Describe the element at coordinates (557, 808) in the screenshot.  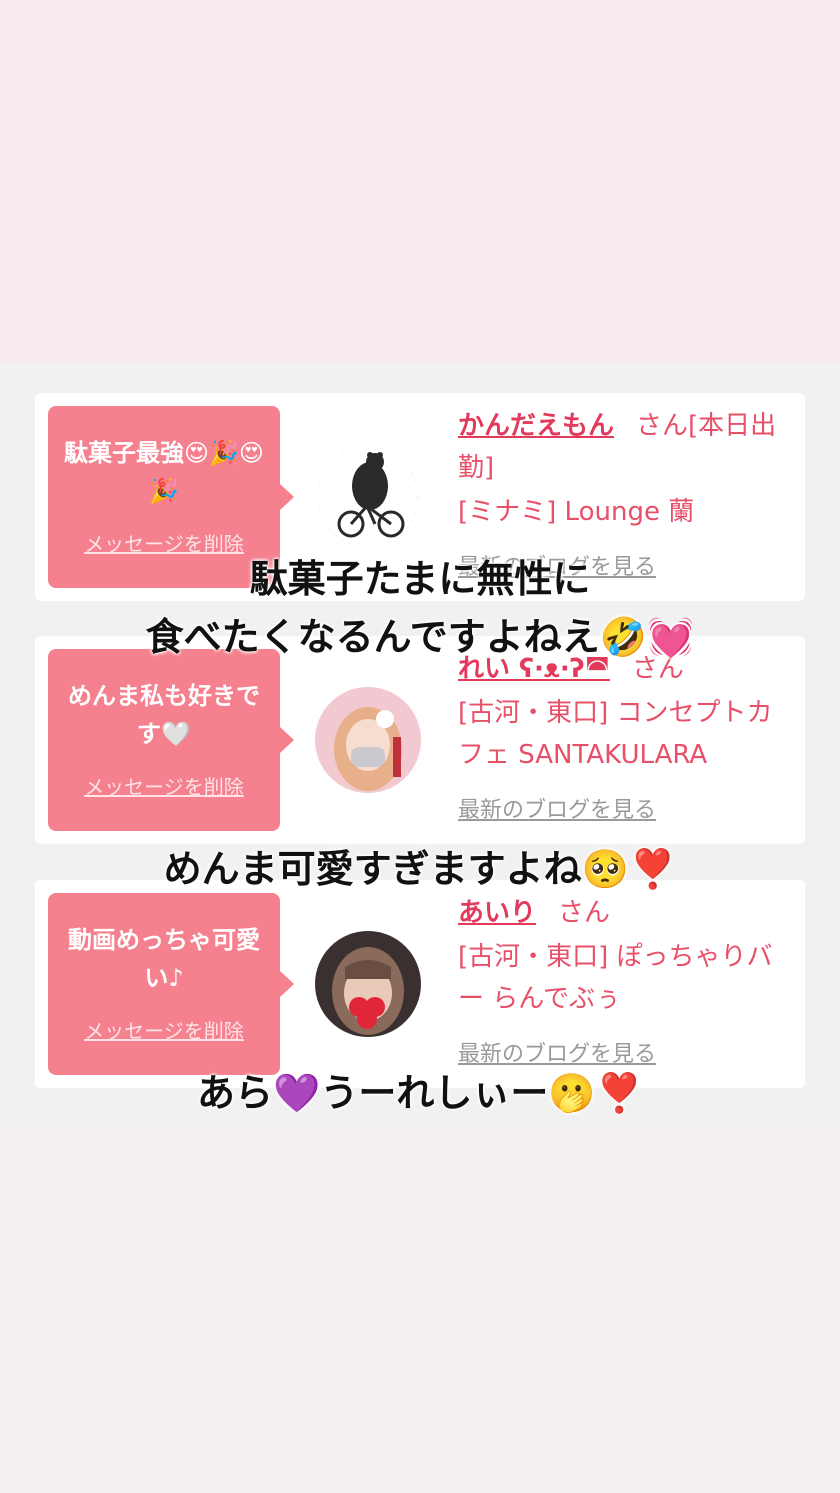
I see `latest-blog-link: 最新のブログを見る` at that location.